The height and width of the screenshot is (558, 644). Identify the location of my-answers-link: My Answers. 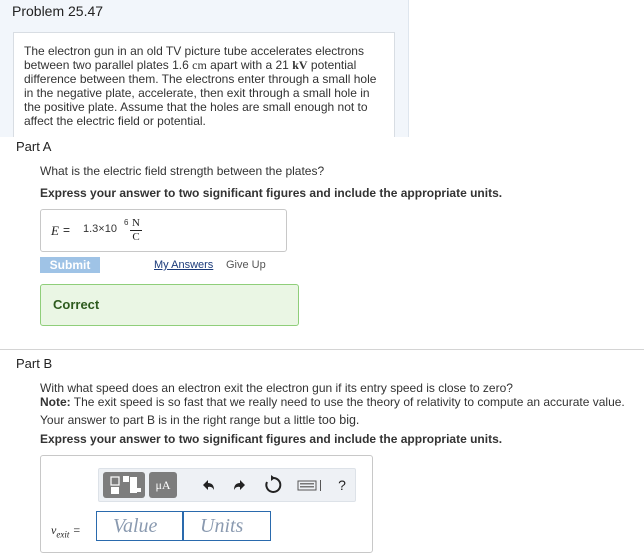
(183, 265).